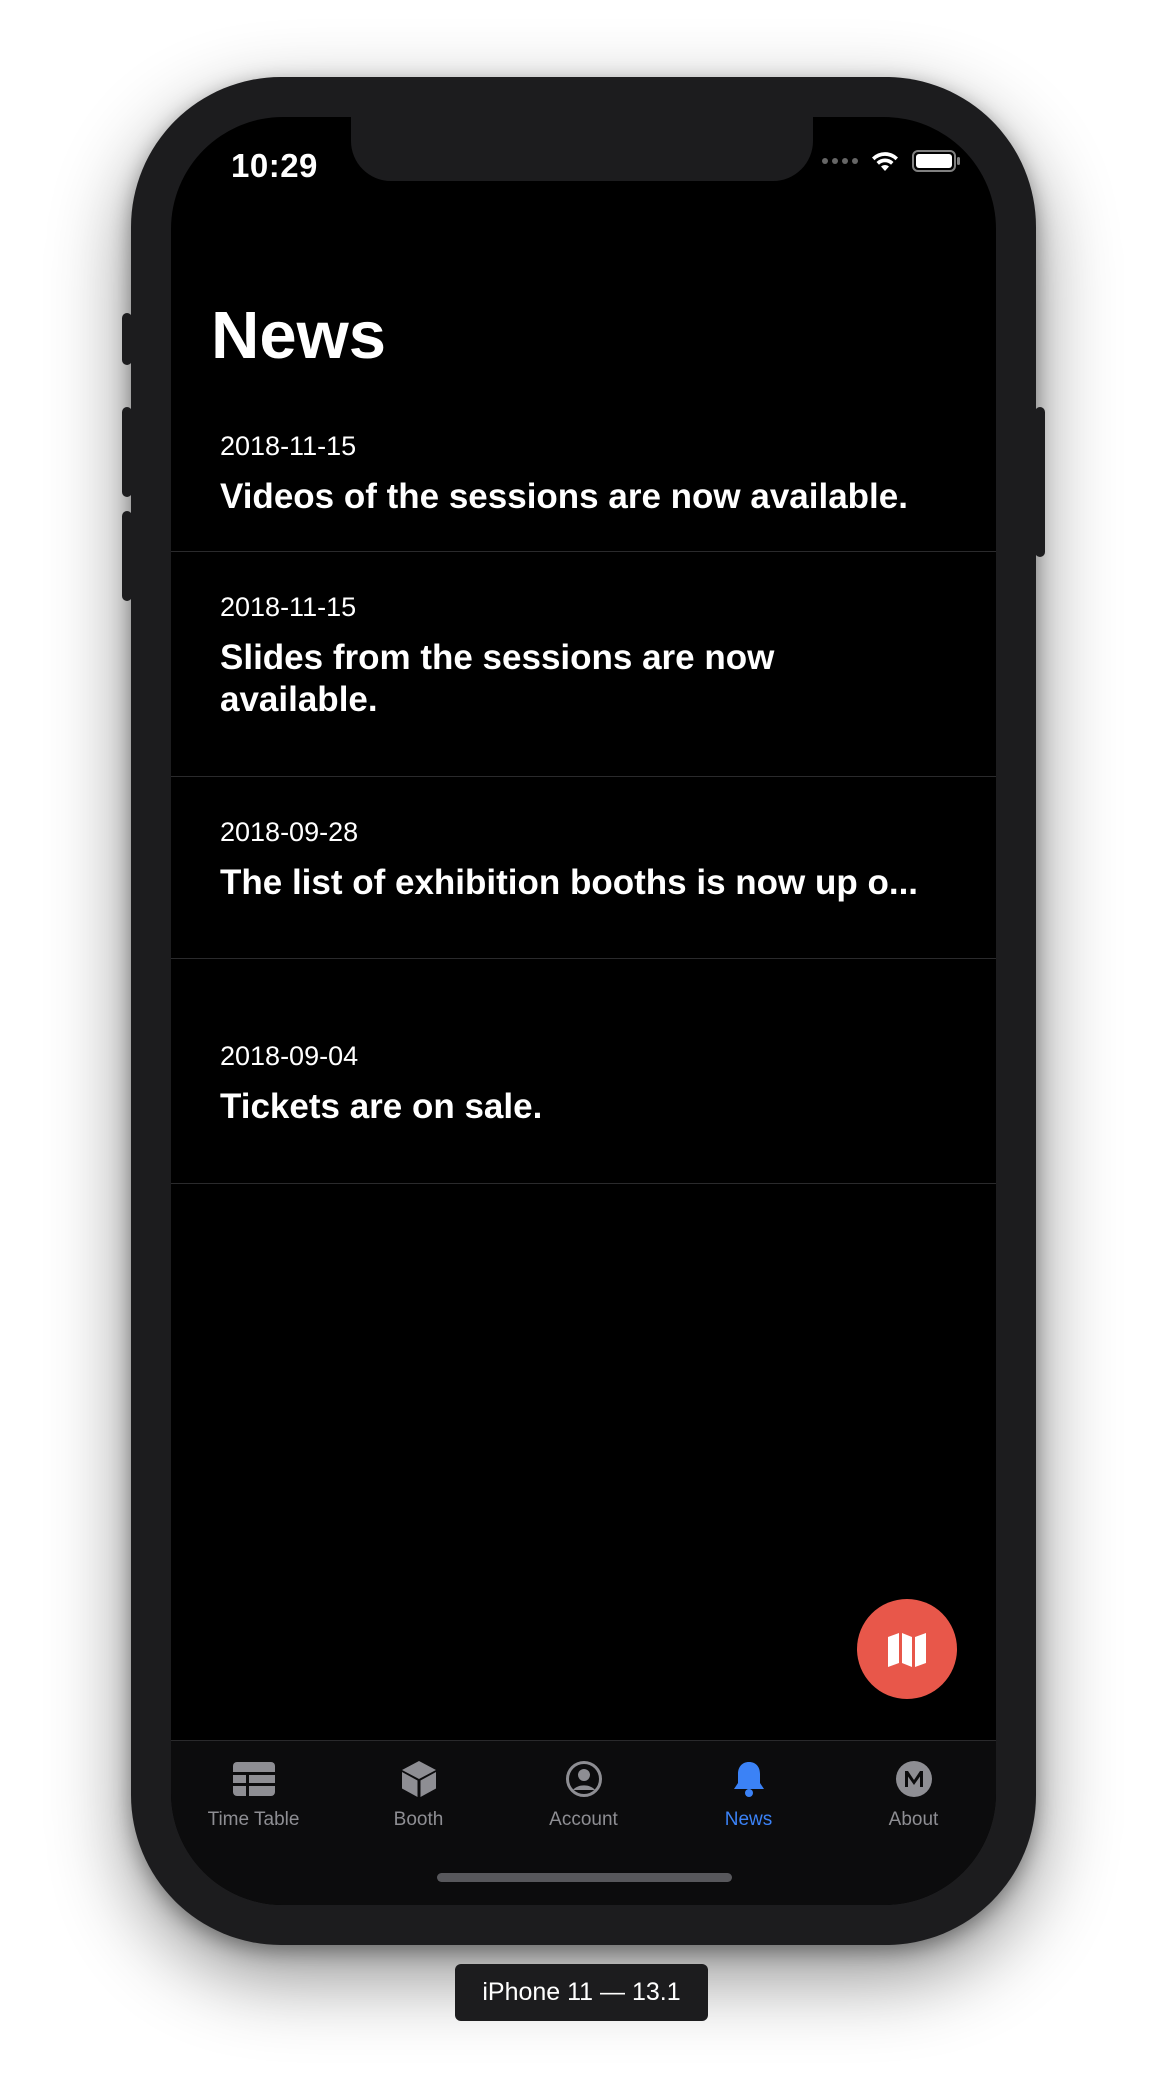  Describe the element at coordinates (274, 165) in the screenshot. I see `status-time: 10:29` at that location.